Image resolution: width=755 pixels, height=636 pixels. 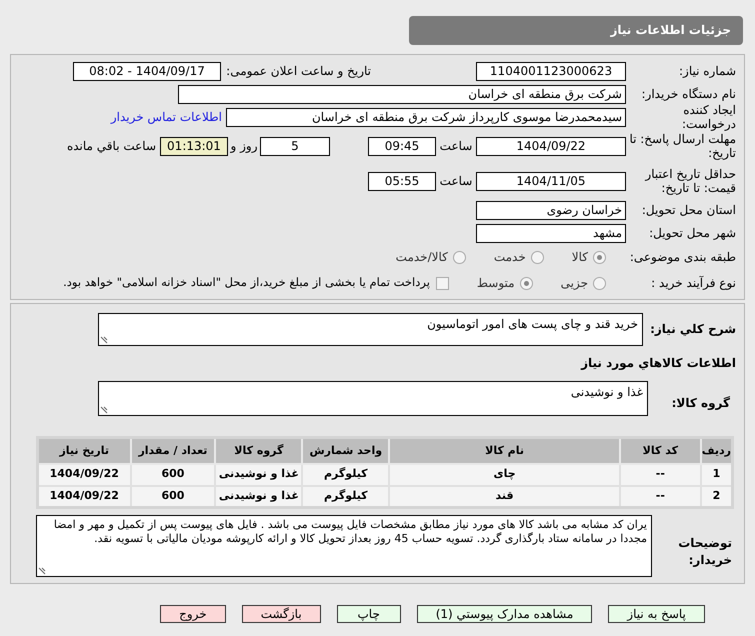 What do you see at coordinates (660, 451) in the screenshot?
I see `column-header: کد کالا` at bounding box center [660, 451].